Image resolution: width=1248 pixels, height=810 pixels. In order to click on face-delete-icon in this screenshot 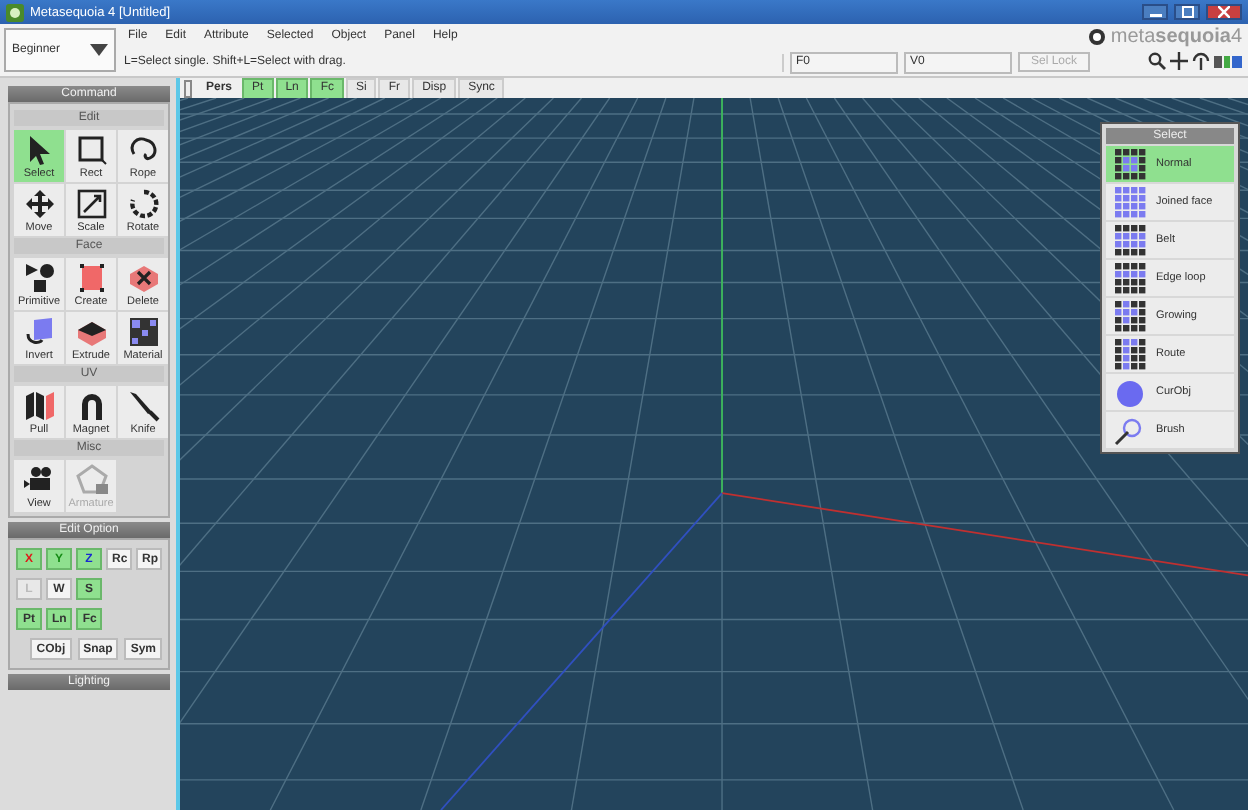, I will do `click(143, 277)`.